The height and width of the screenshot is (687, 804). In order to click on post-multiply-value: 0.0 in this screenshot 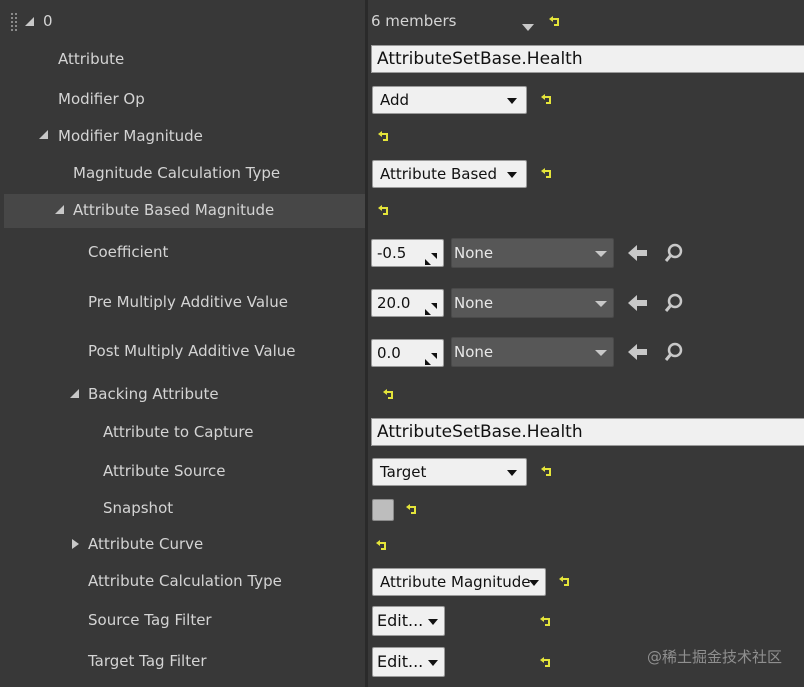, I will do `click(389, 353)`.